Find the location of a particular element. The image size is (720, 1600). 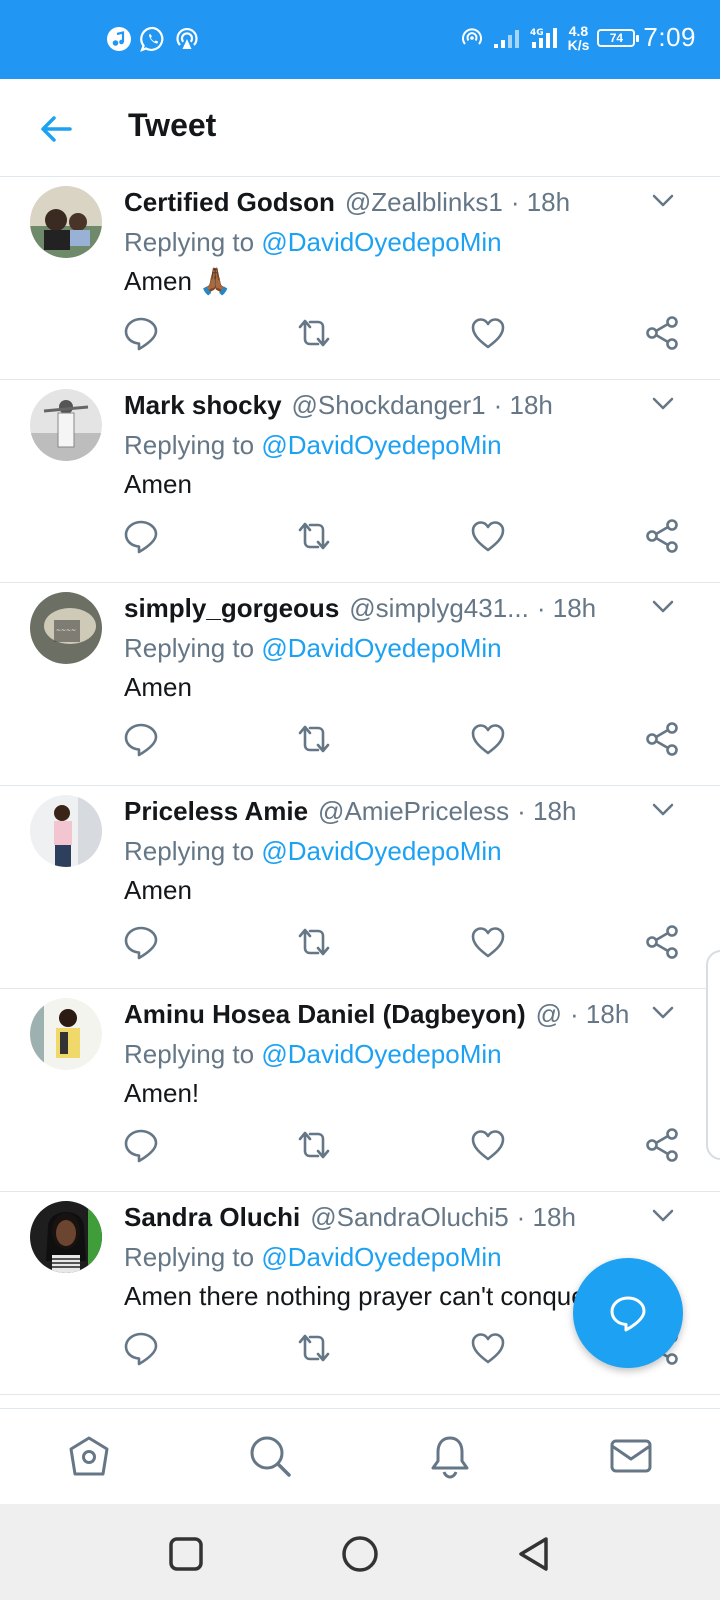

display-name: Mark shocky is located at coordinates (203, 406).